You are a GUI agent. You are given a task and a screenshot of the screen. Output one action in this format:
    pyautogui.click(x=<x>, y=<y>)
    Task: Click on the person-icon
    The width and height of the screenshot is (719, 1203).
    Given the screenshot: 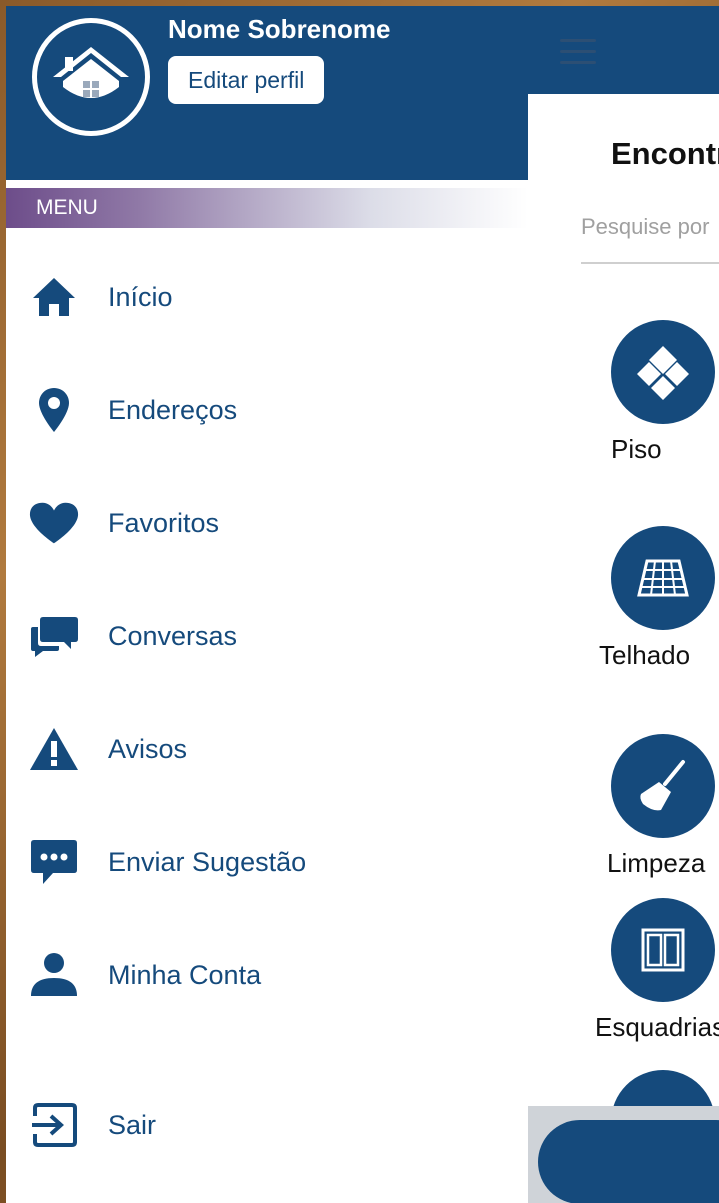 What is the action you would take?
    pyautogui.click(x=54, y=975)
    